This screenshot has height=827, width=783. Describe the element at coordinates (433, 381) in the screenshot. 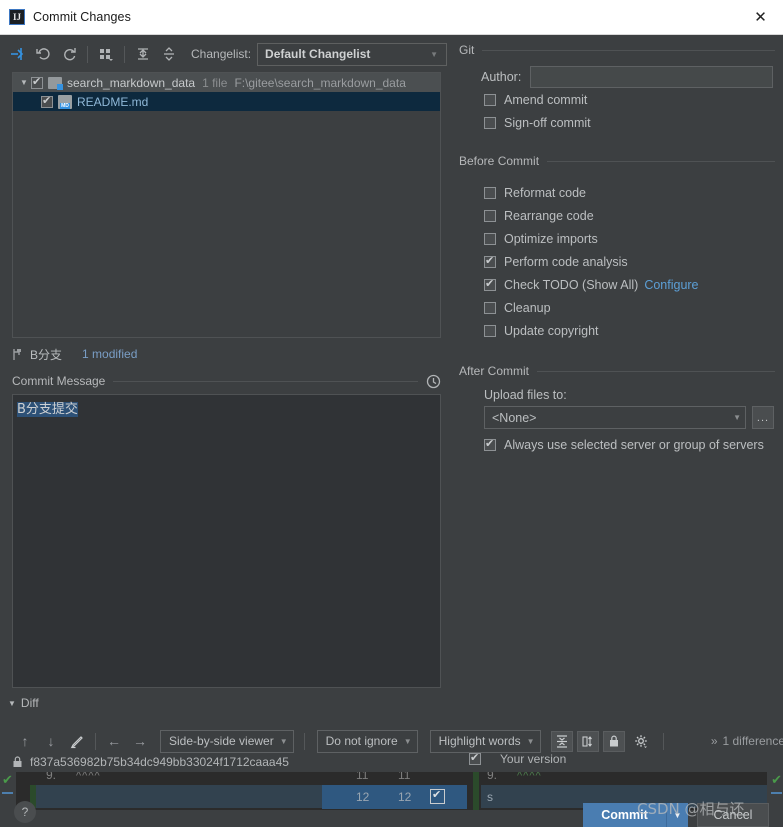

I see `clock-icon` at that location.